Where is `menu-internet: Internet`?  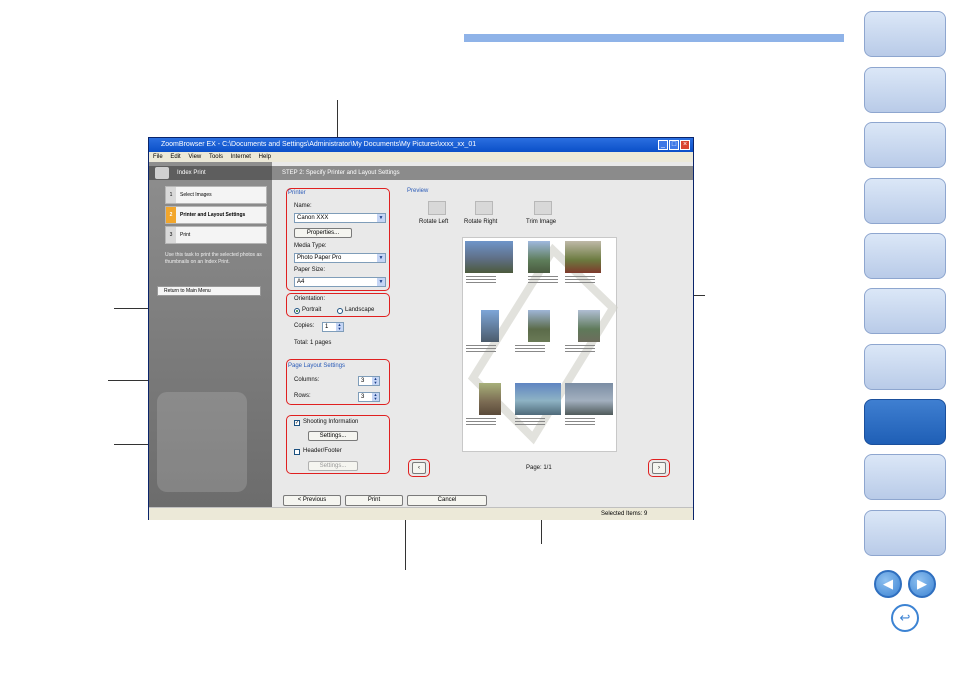 menu-internet: Internet is located at coordinates (241, 157).